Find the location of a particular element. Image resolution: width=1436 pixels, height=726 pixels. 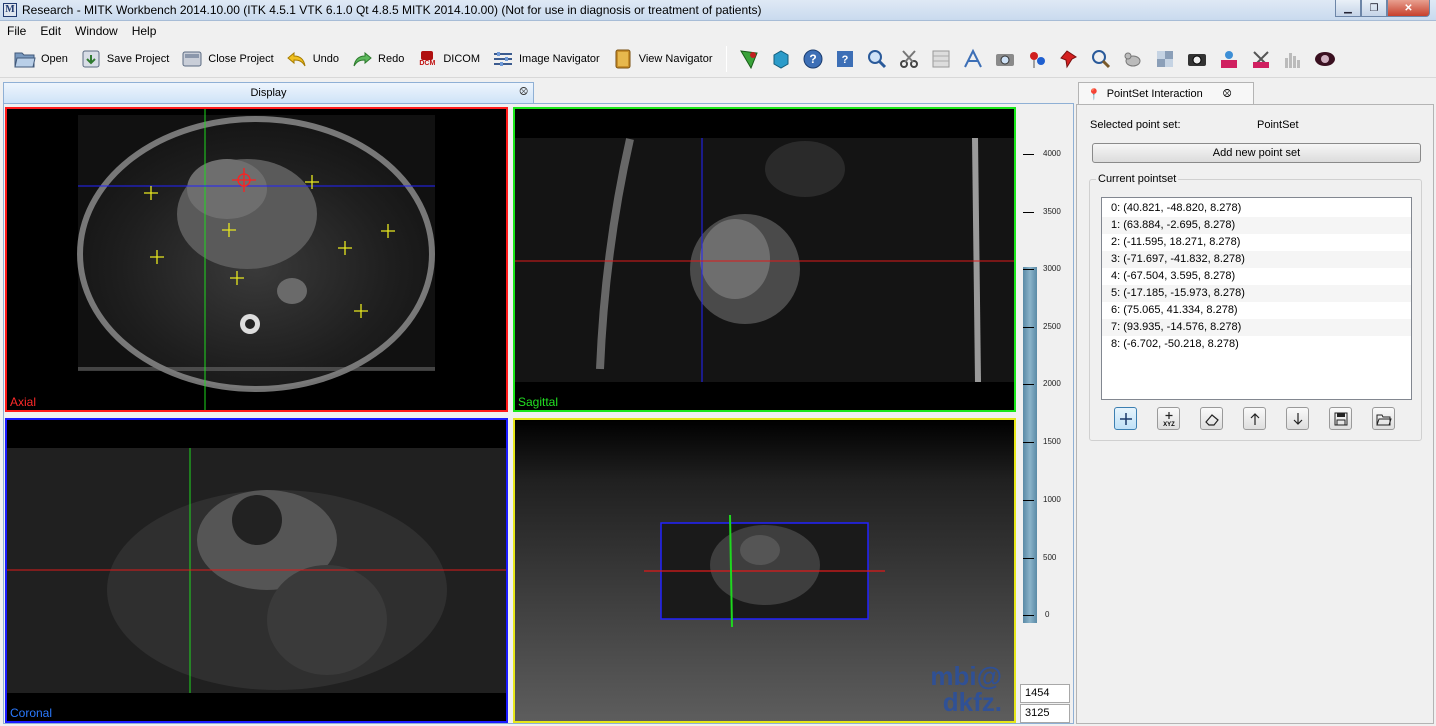

redo-button: Redo is located at coordinates (377, 59).